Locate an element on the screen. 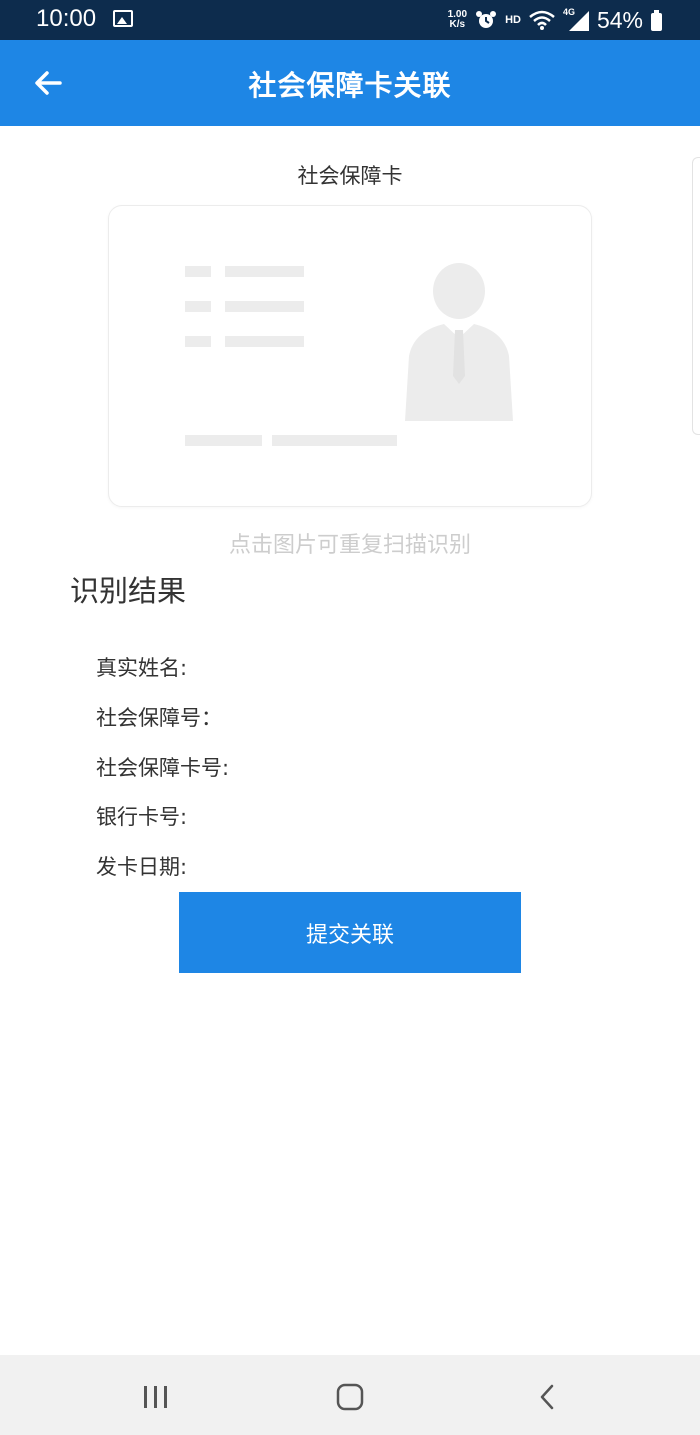 The height and width of the screenshot is (1435, 700). home-button is located at coordinates (350, 1397).